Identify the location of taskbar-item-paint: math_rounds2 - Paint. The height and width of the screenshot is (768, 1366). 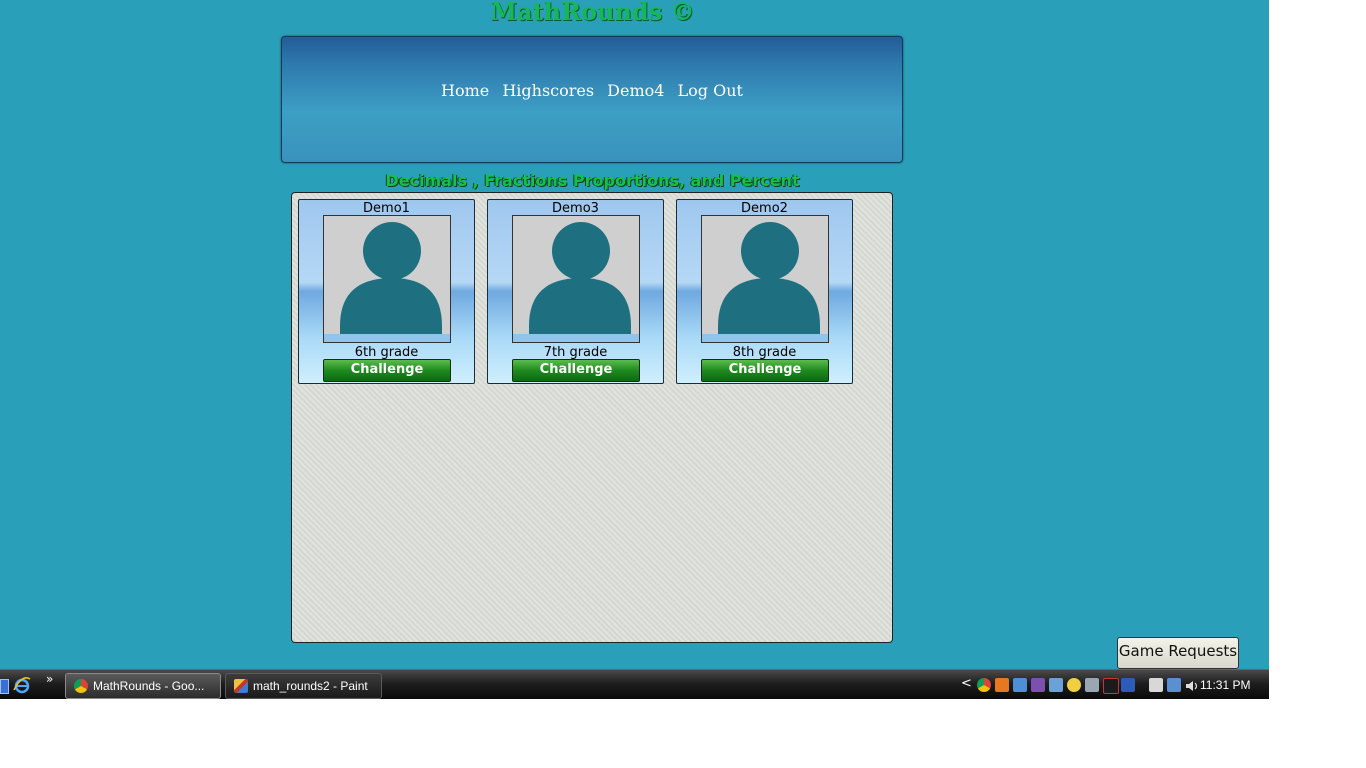
(303, 686).